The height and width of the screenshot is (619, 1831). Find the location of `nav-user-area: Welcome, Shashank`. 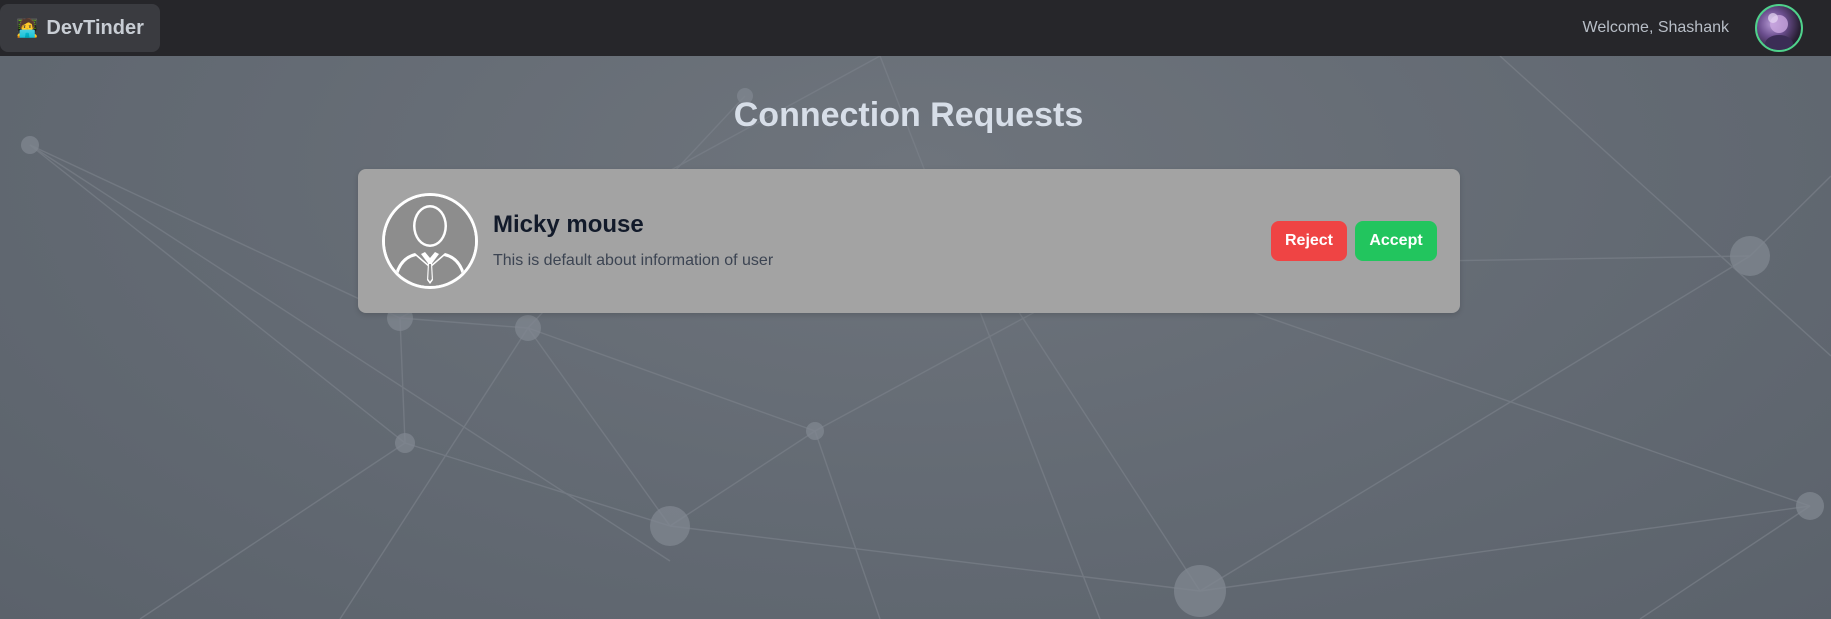

nav-user-area: Welcome, Shashank is located at coordinates (1693, 28).